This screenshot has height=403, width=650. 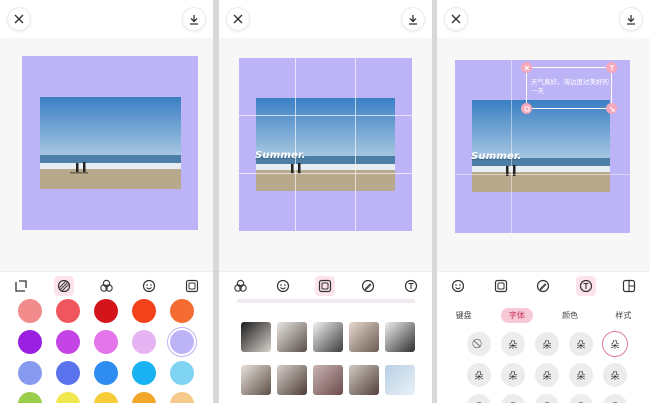 I want to click on panel-scroll-edge, so click(x=326, y=301).